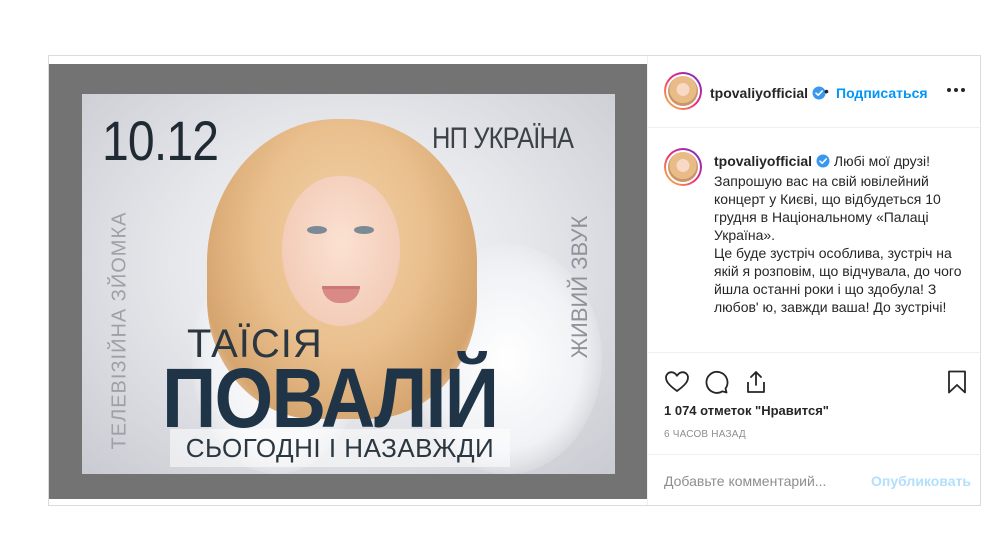 The image size is (1001, 536). I want to click on likes-count: 1 074 отметок "Нравится", so click(746, 410).